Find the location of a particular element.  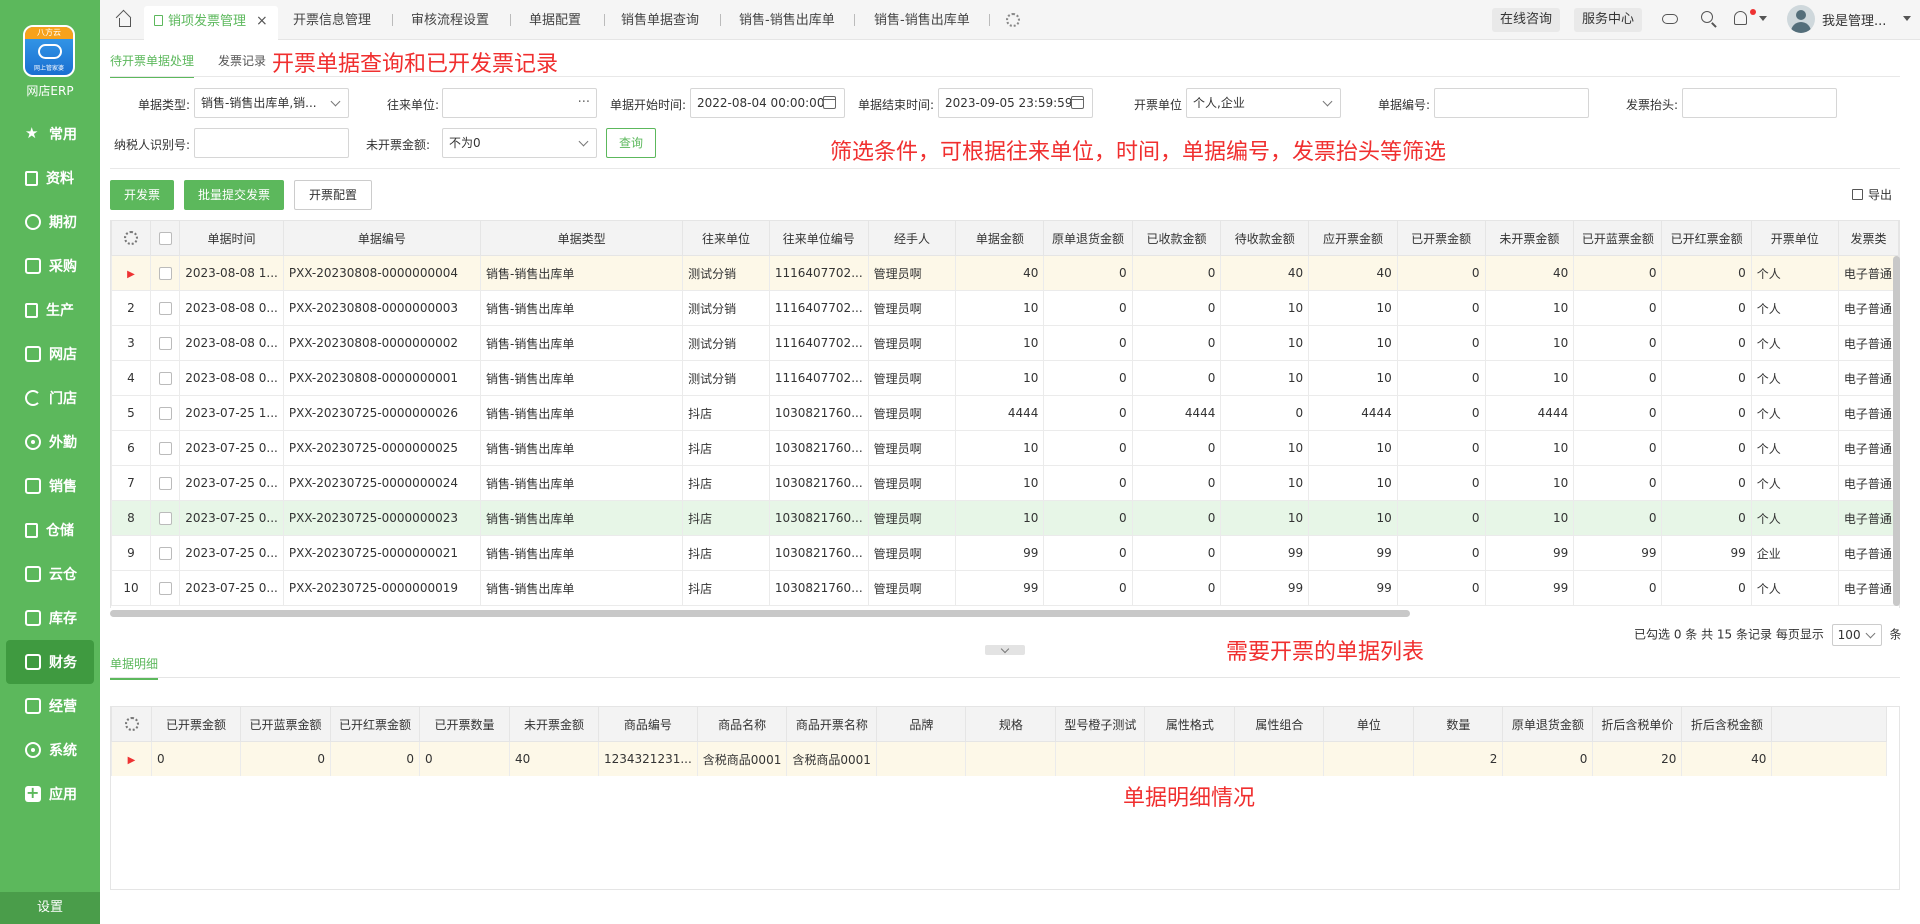

column-header: 品牌 is located at coordinates (921, 724).